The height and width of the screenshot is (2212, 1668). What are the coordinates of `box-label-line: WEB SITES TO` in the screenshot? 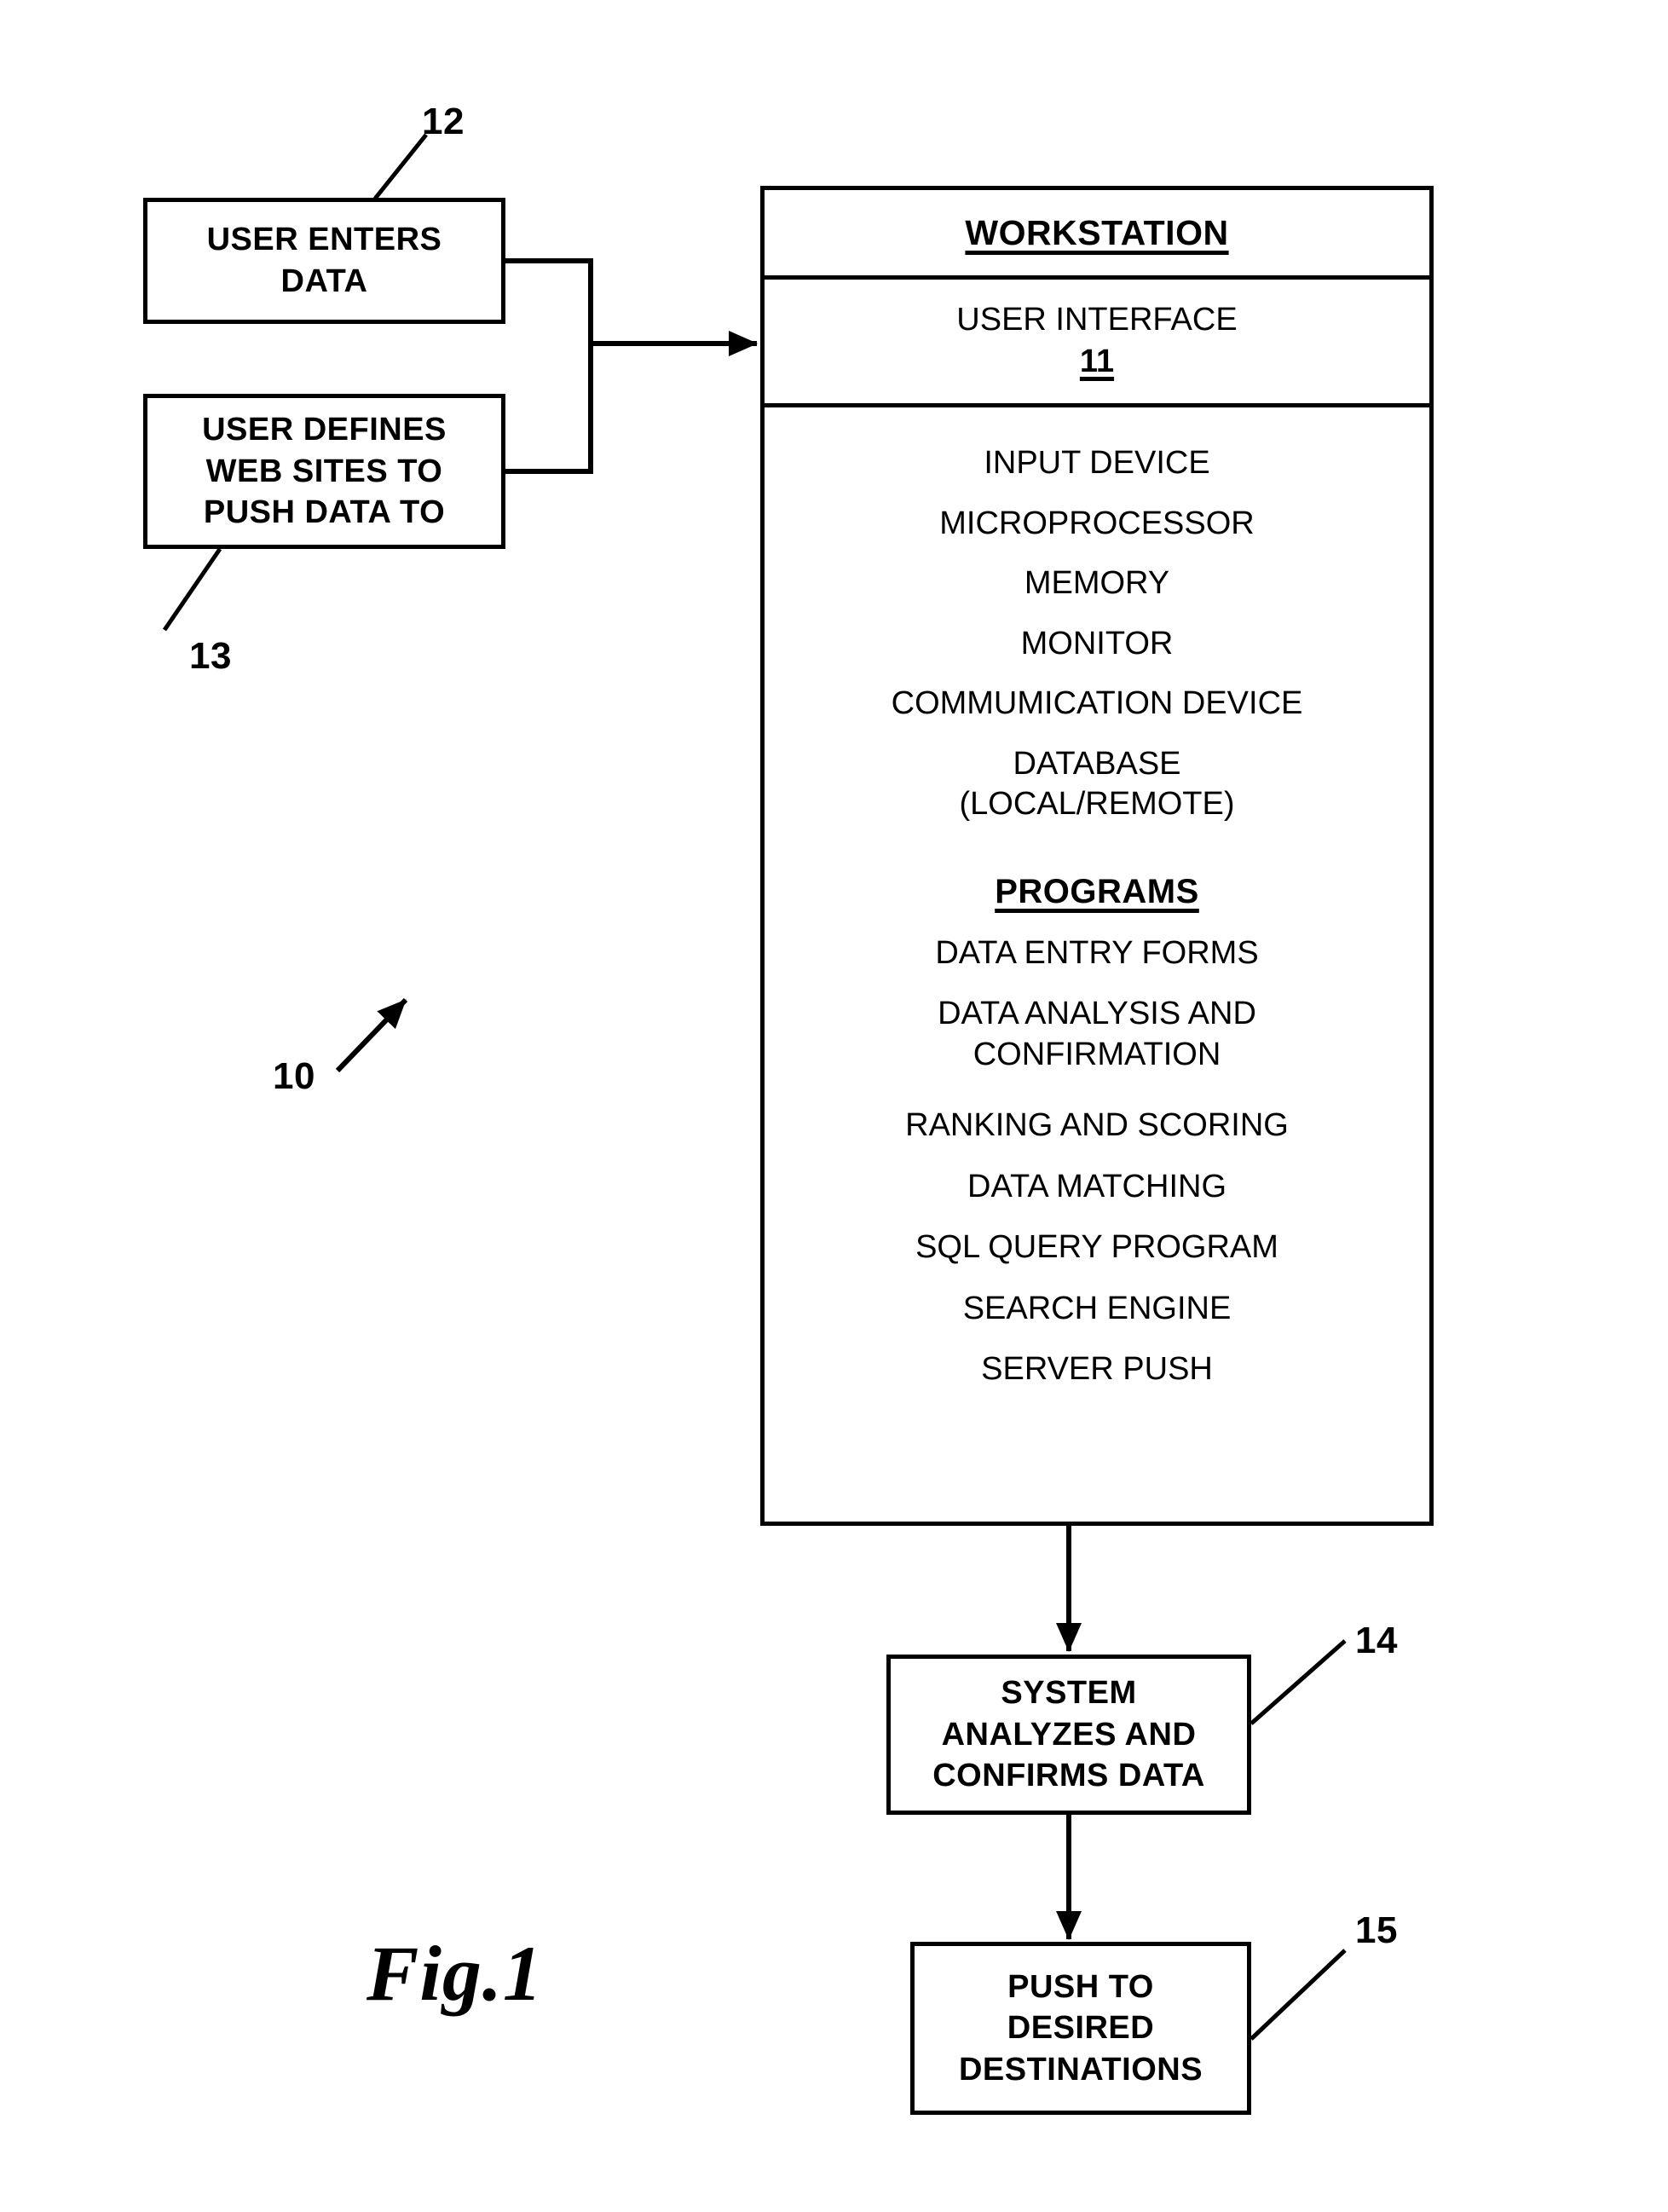 It's located at (324, 471).